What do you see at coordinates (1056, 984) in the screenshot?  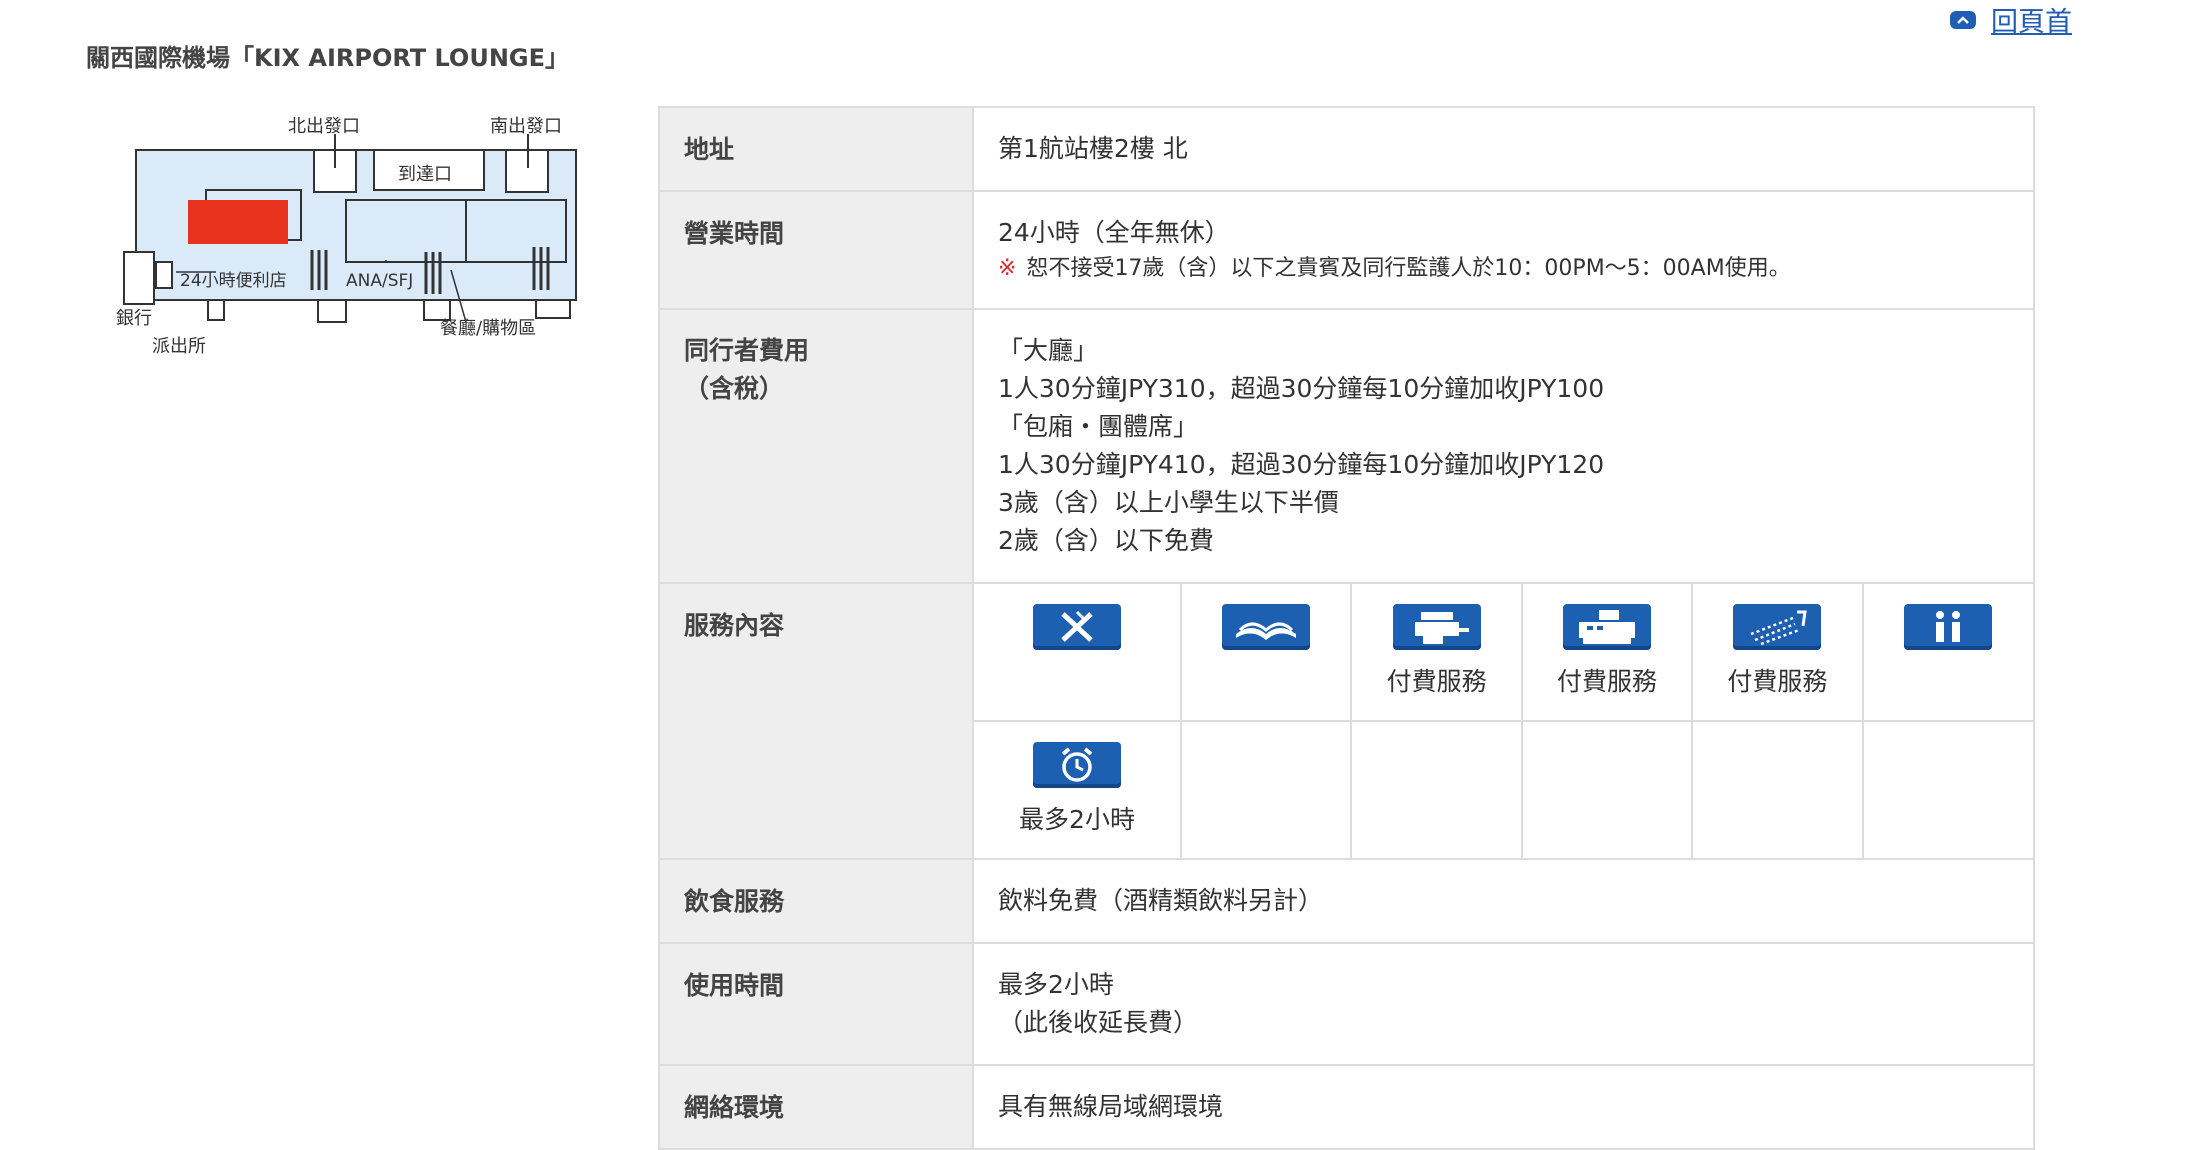 I see `usage-value-line1: 最多2小時` at bounding box center [1056, 984].